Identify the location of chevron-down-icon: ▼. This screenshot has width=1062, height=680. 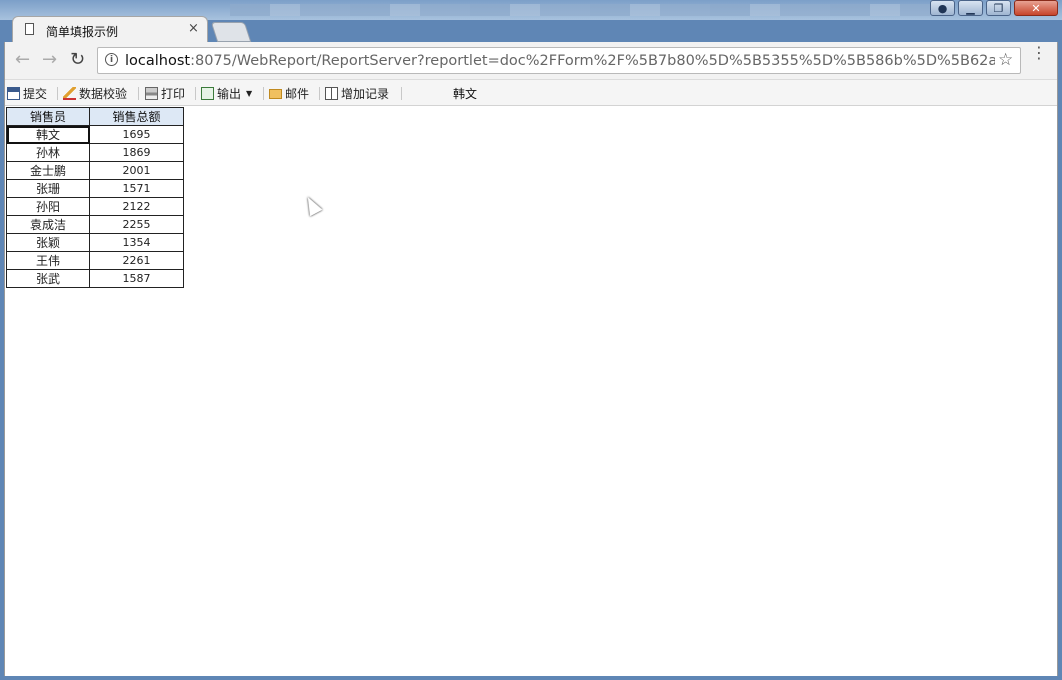
(249, 93).